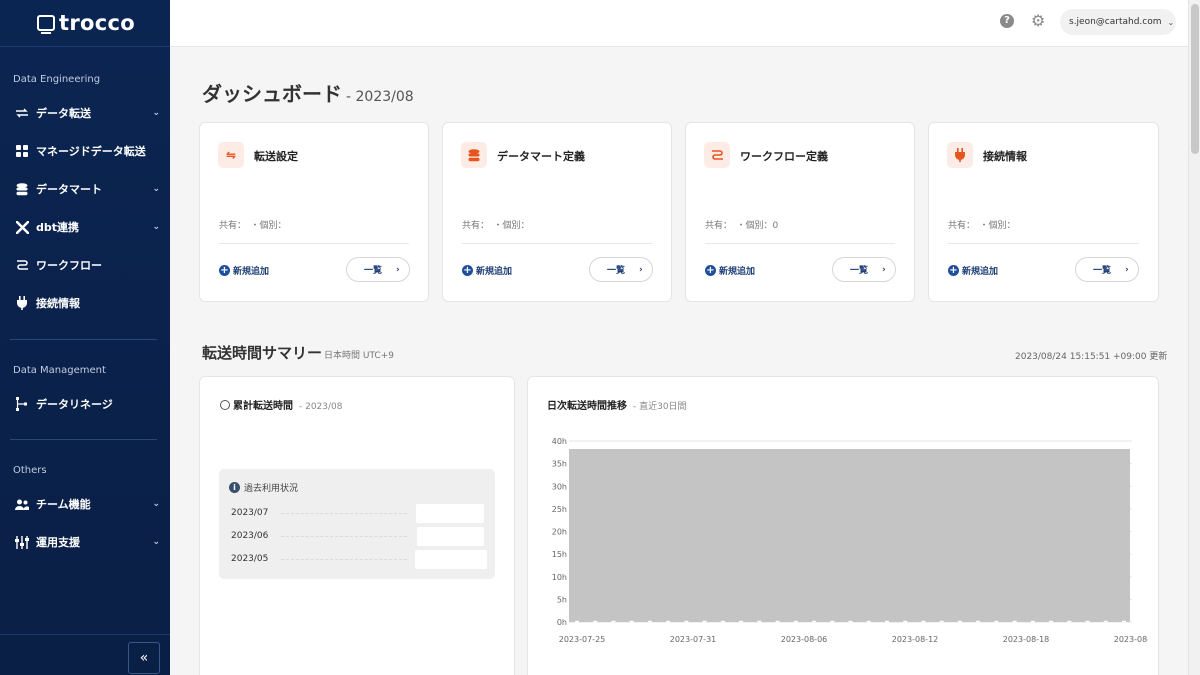 This screenshot has height=675, width=1200. What do you see at coordinates (74, 404) in the screenshot?
I see `sidebar-item-label: データリネージ` at bounding box center [74, 404].